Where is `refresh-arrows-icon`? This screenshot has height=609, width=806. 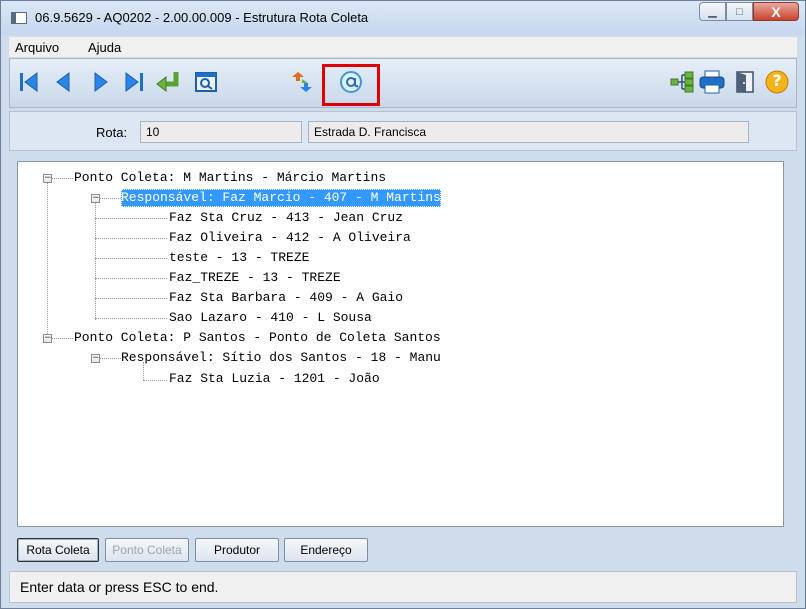 refresh-arrows-icon is located at coordinates (302, 82).